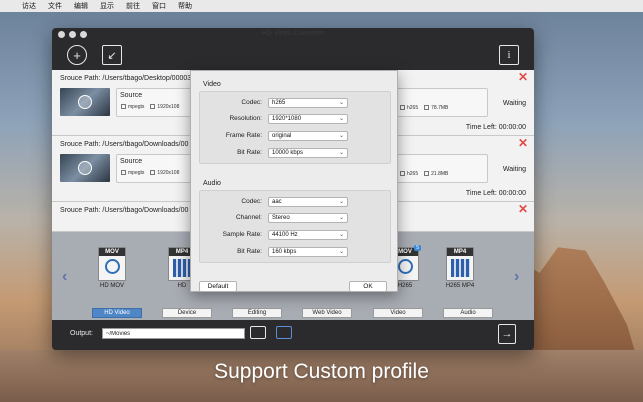  I want to click on menu-item-window: 窗口, so click(159, 6).